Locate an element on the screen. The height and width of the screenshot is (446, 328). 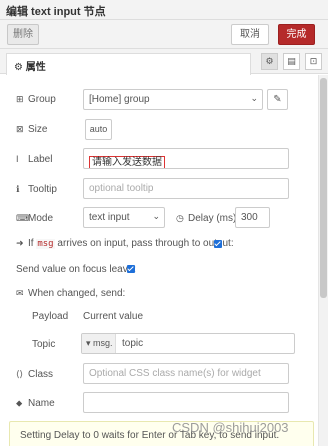
class-label: Class is located at coordinates (41, 374).